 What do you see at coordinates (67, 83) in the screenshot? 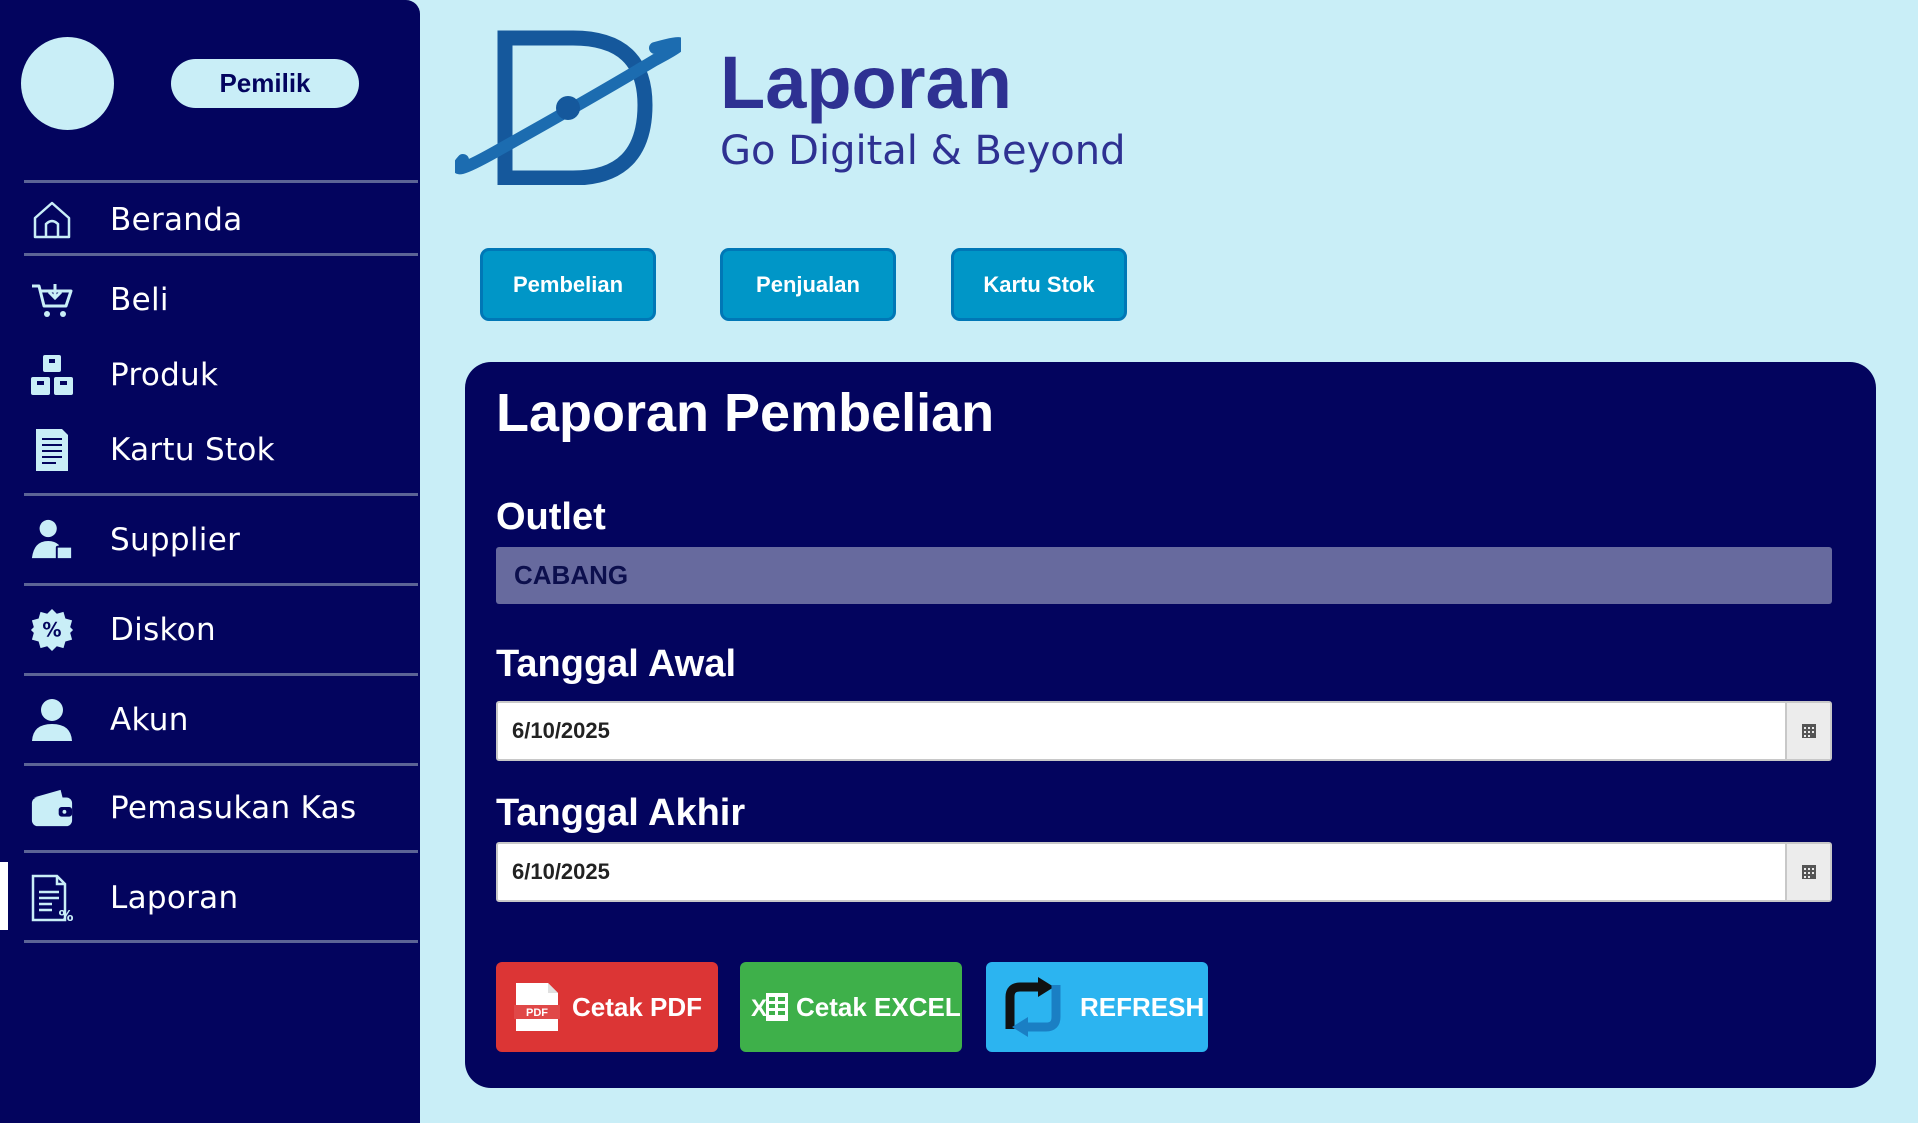
I see `avatar` at bounding box center [67, 83].